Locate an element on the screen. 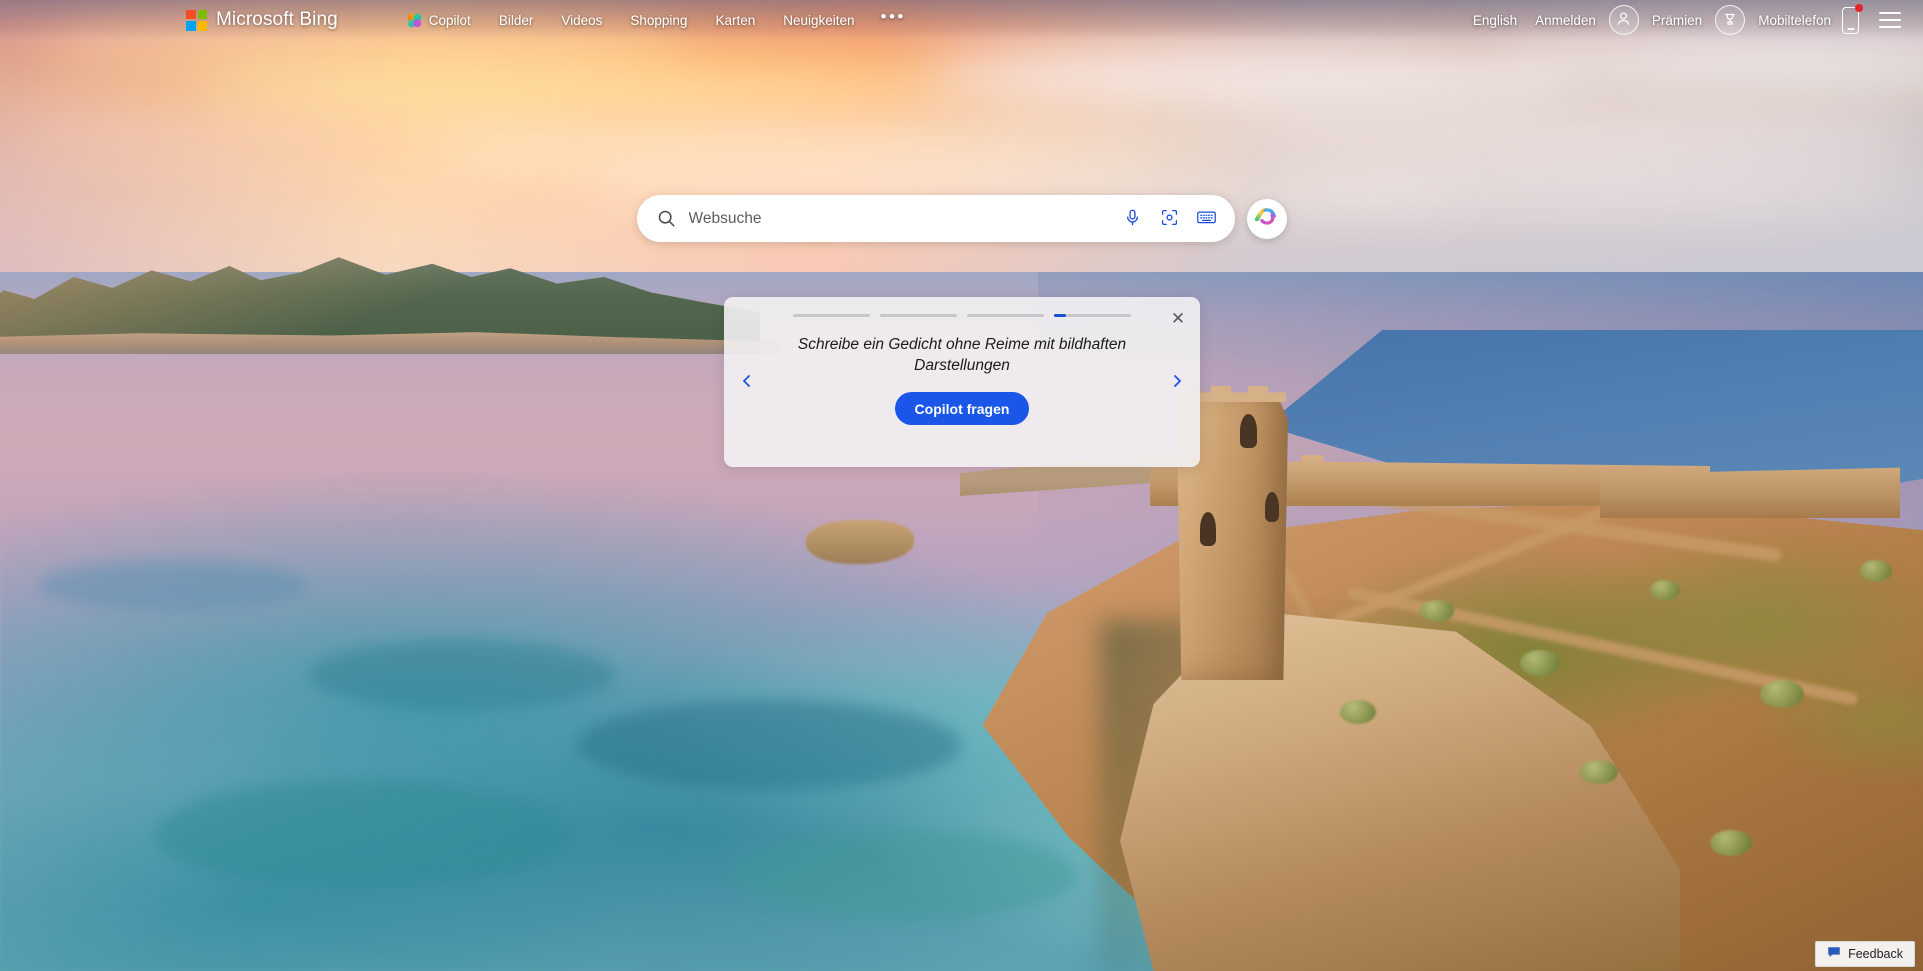  keyboard-input-button is located at coordinates (1207, 219).